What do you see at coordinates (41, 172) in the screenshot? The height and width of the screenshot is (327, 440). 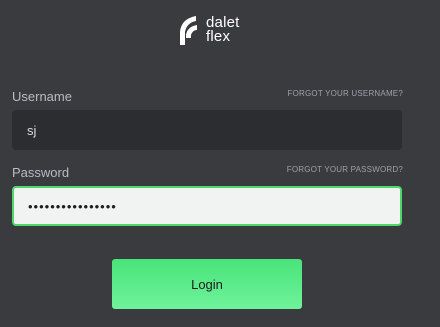 I see `password-label: Password` at bounding box center [41, 172].